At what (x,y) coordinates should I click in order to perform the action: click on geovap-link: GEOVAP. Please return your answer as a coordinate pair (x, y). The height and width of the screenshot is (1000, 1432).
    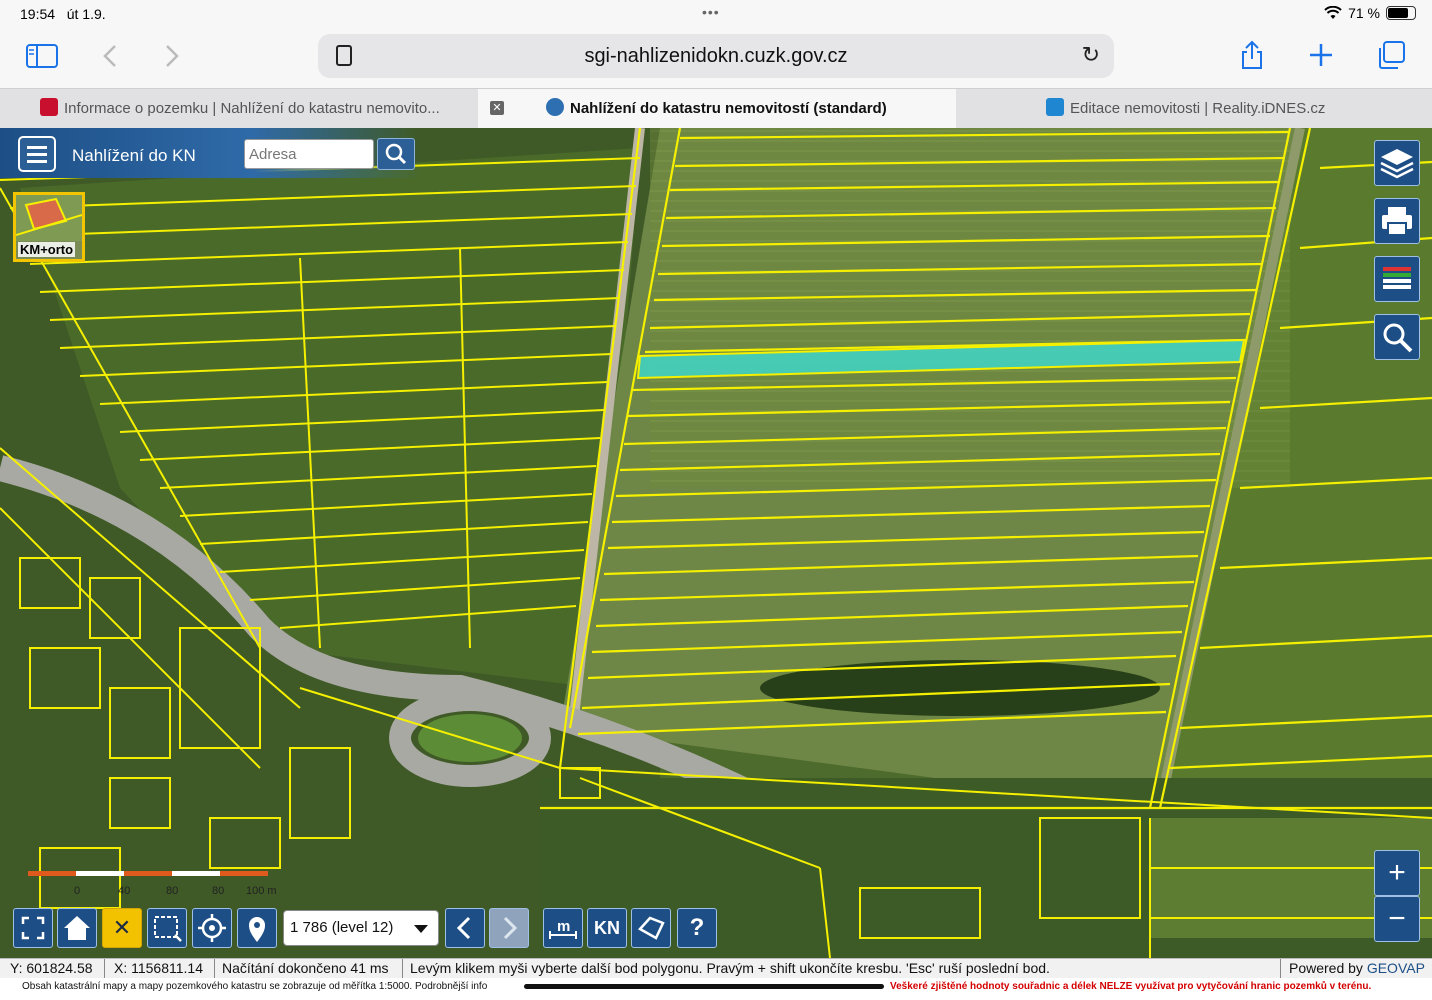
    Looking at the image, I should click on (1396, 968).